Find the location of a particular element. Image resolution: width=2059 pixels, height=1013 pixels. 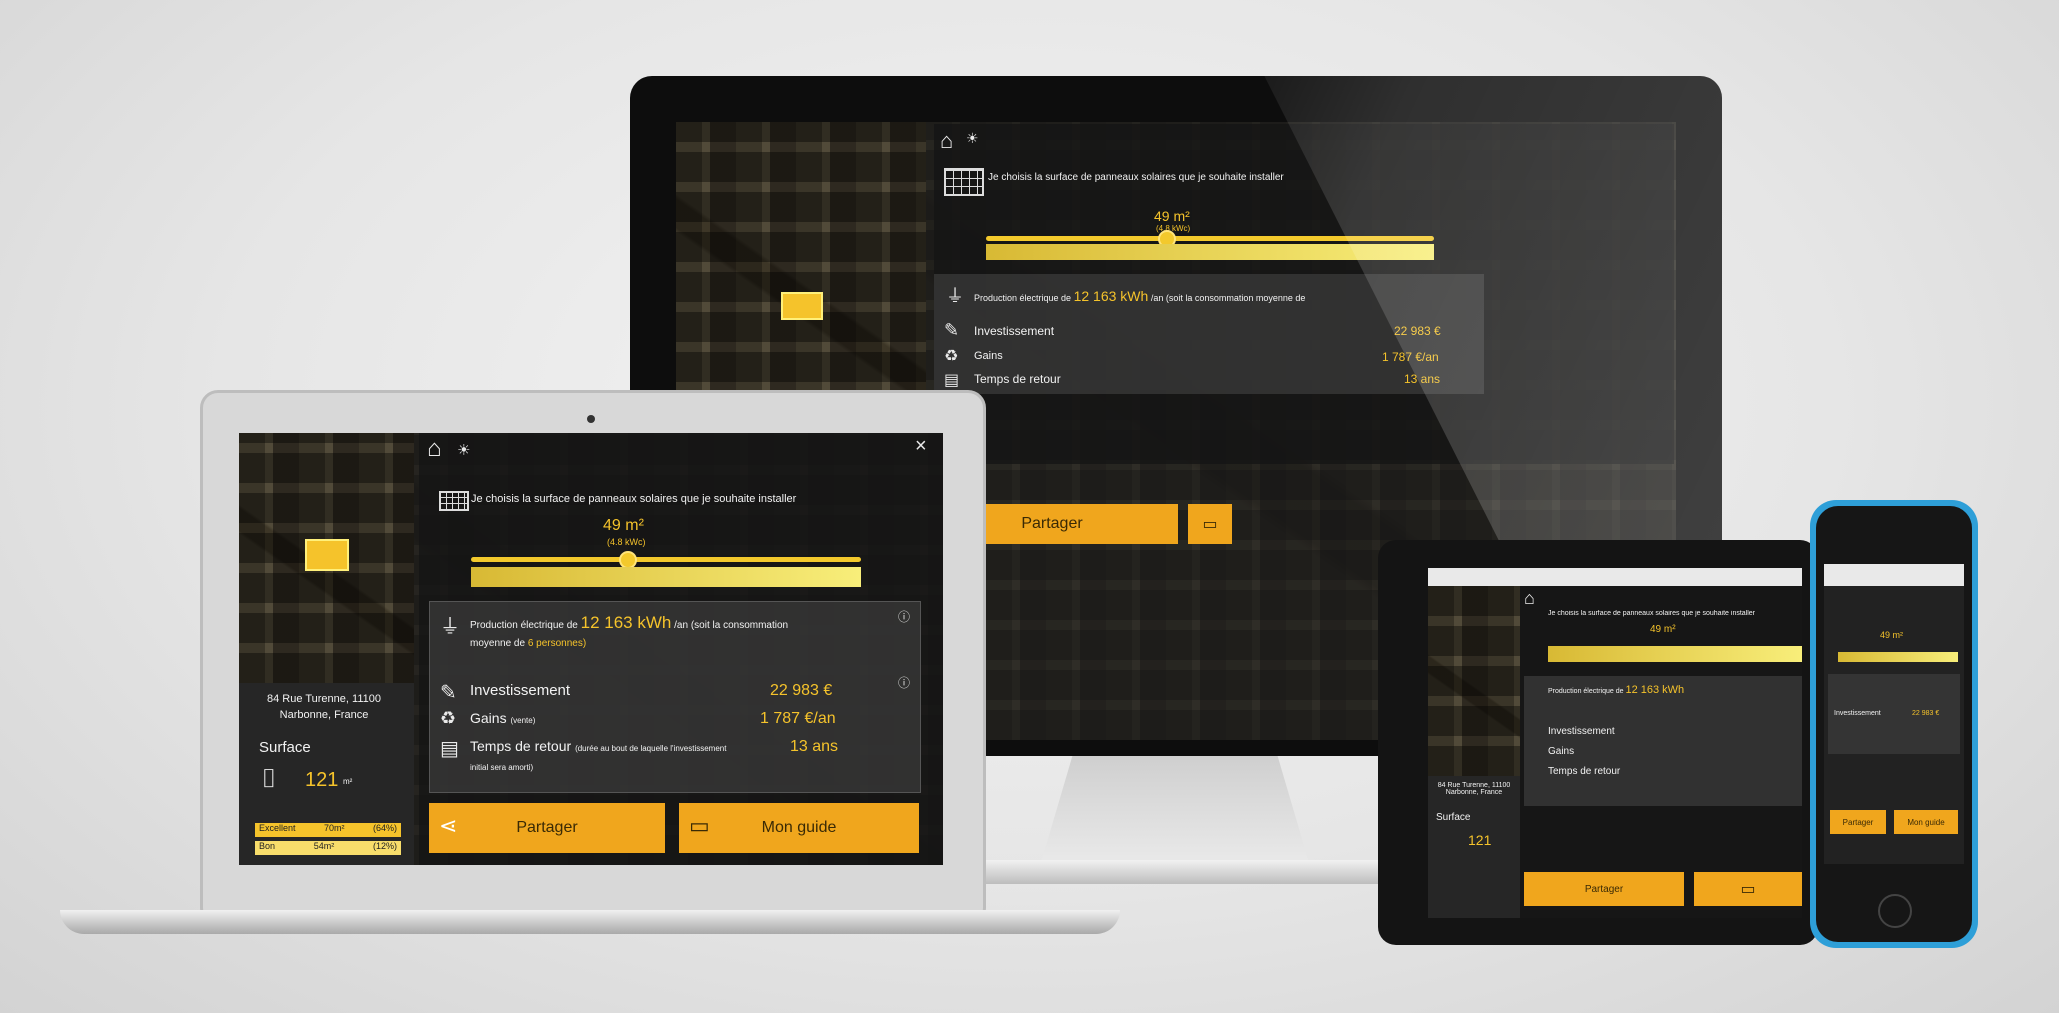

gains-label-text: Gains is located at coordinates (488, 718).